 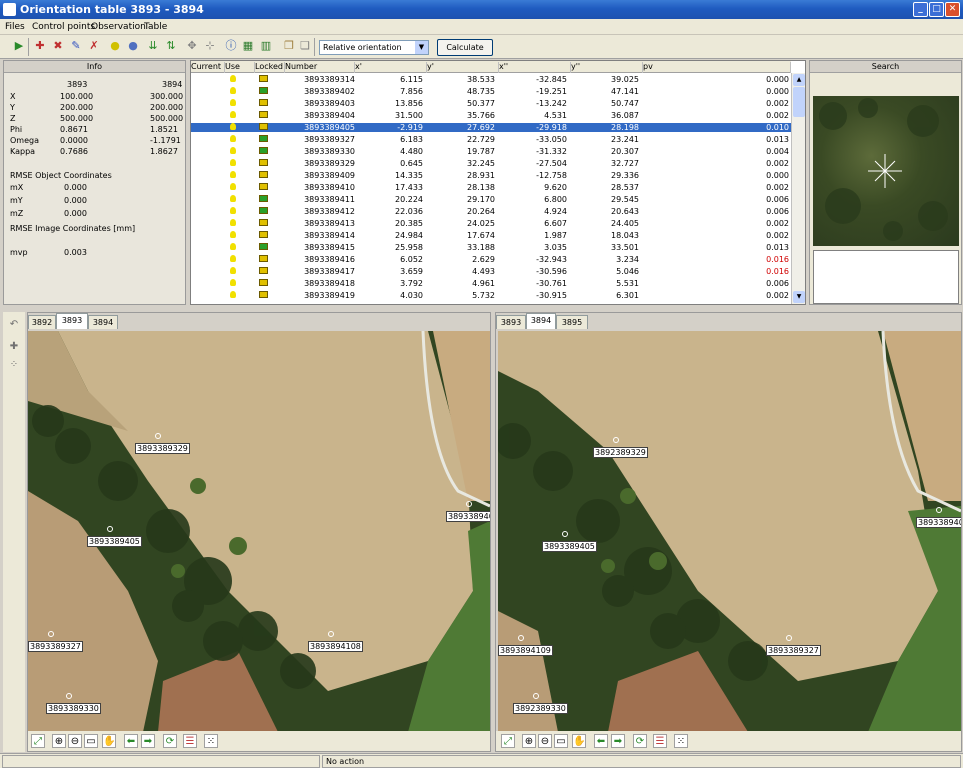 I want to click on col-x1: x', so click(x=391, y=67).